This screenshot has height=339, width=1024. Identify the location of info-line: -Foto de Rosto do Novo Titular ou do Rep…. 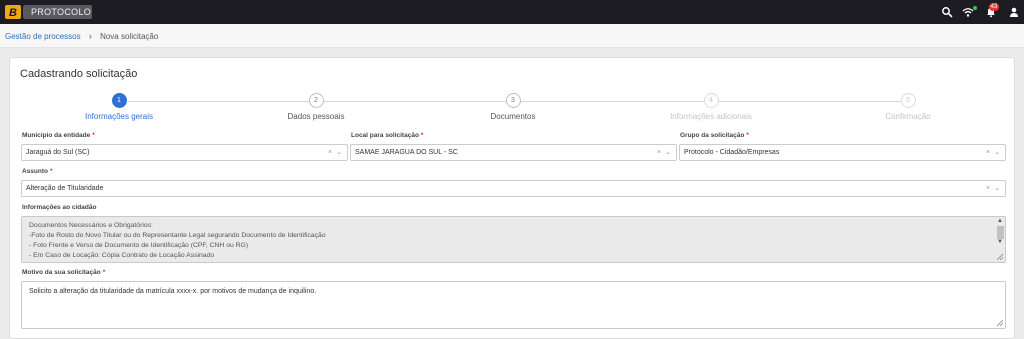
(177, 235).